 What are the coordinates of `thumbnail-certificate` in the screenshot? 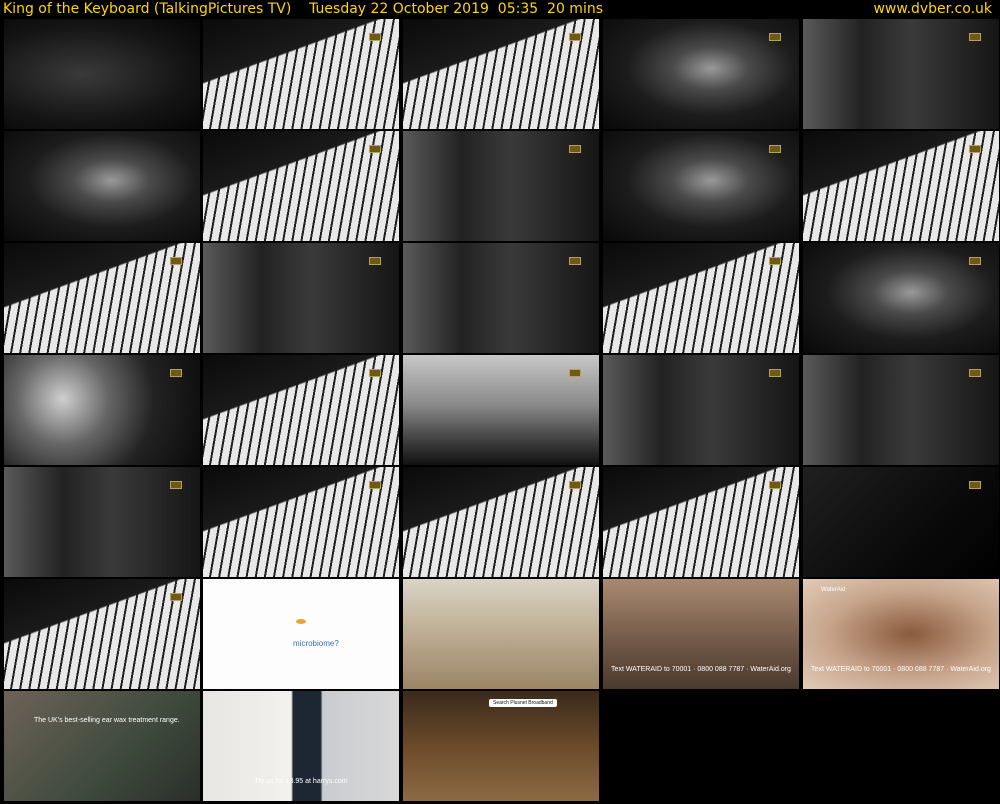 It's located at (102, 74).